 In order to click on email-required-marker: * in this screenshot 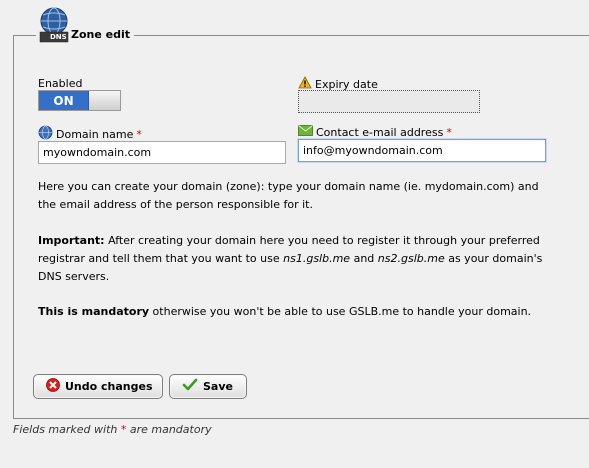, I will do `click(449, 132)`.